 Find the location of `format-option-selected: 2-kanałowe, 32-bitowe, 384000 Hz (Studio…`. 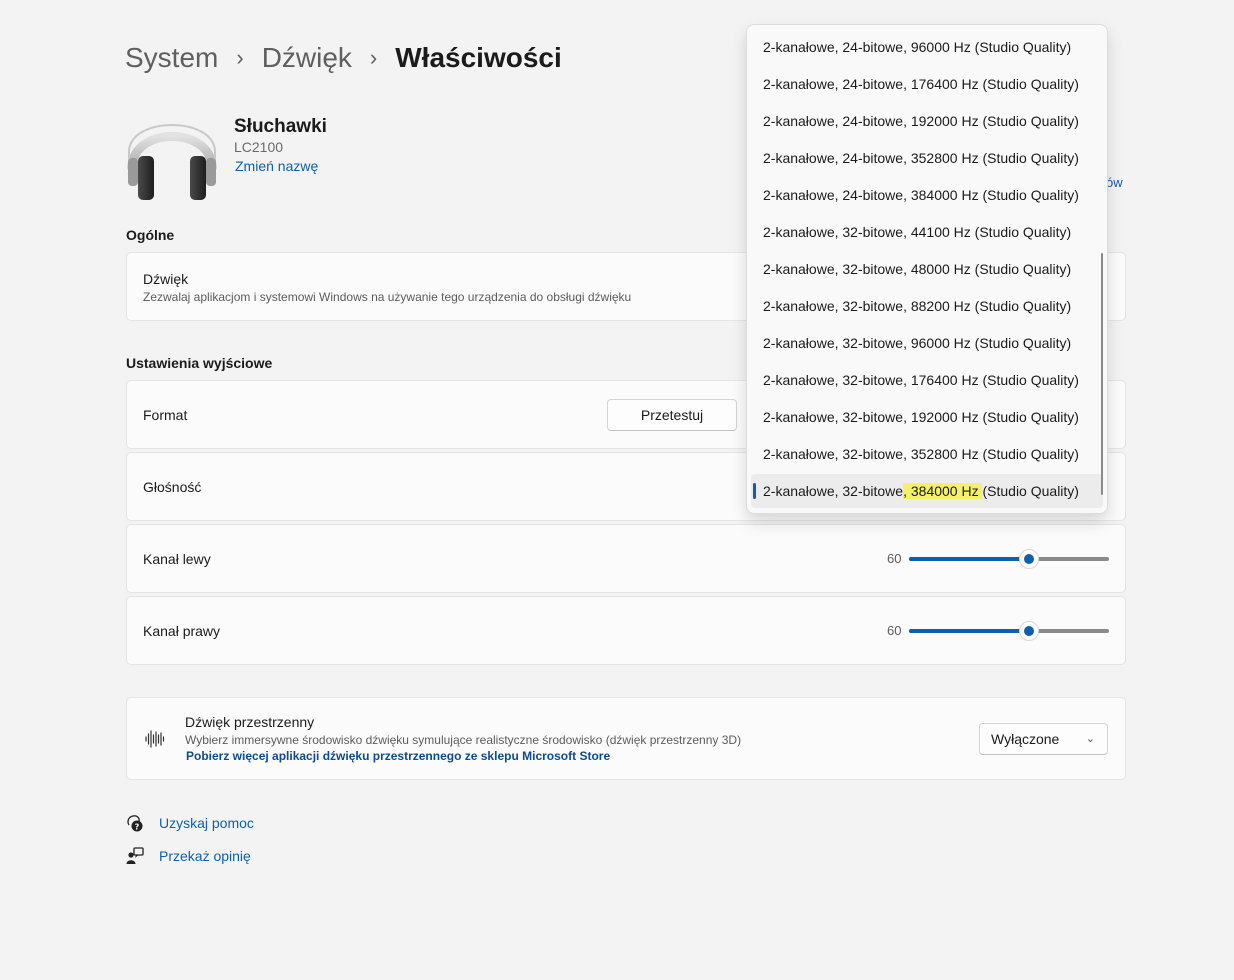

format-option-selected: 2-kanałowe, 32-bitowe, 384000 Hz (Studio… is located at coordinates (927, 491).